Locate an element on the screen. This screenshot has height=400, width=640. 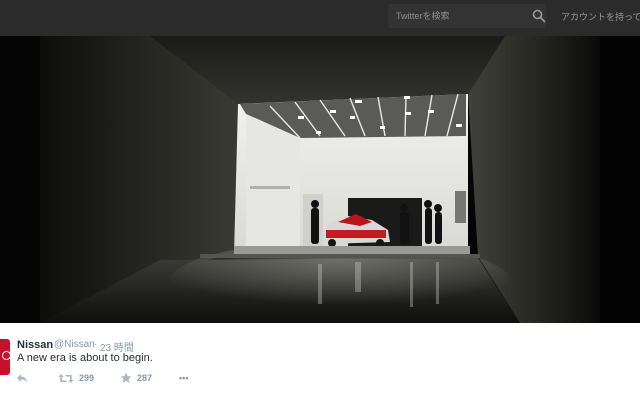
more-options-button: ••• is located at coordinates (183, 378).